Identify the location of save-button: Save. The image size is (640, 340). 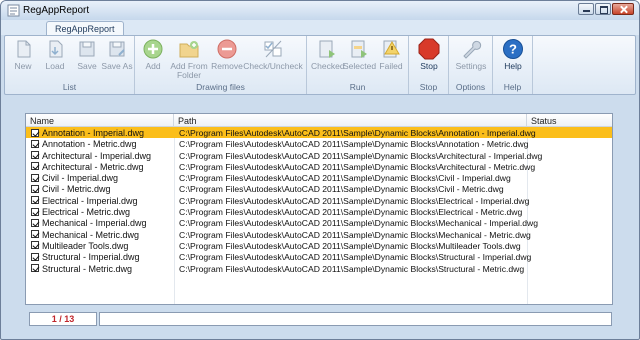
(87, 54).